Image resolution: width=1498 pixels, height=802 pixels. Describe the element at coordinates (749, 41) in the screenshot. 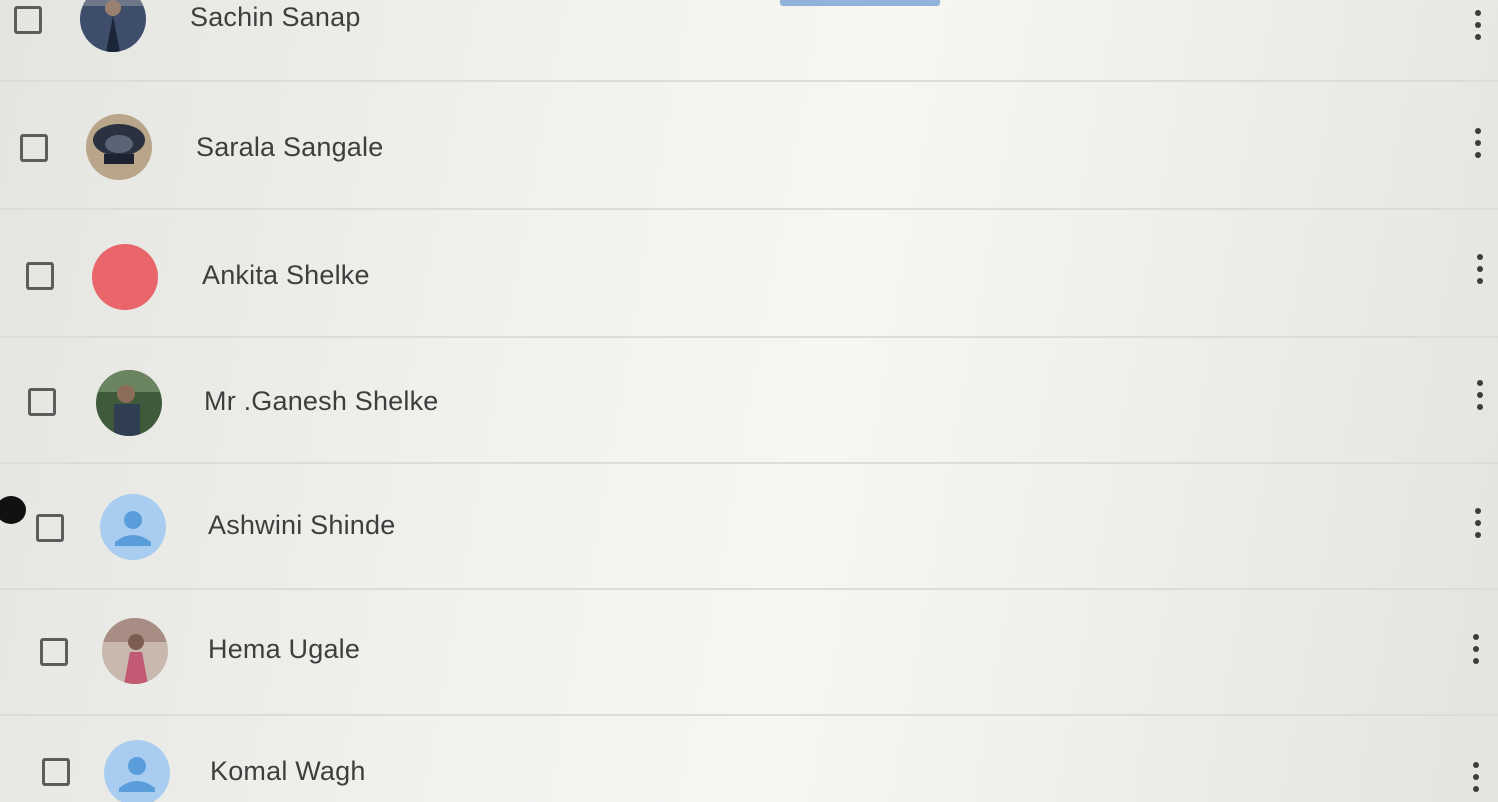

I see `contact-row: Sachin Sanap` at that location.